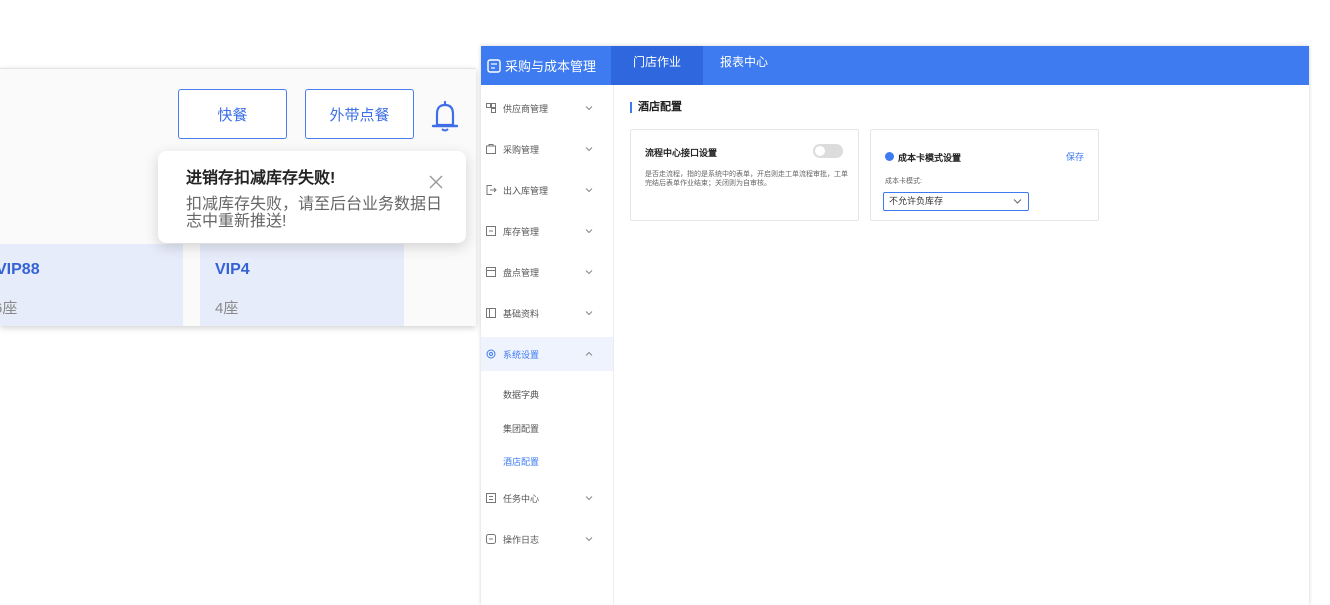  Describe the element at coordinates (227, 308) in the screenshot. I see `table-seats: 4座` at that location.